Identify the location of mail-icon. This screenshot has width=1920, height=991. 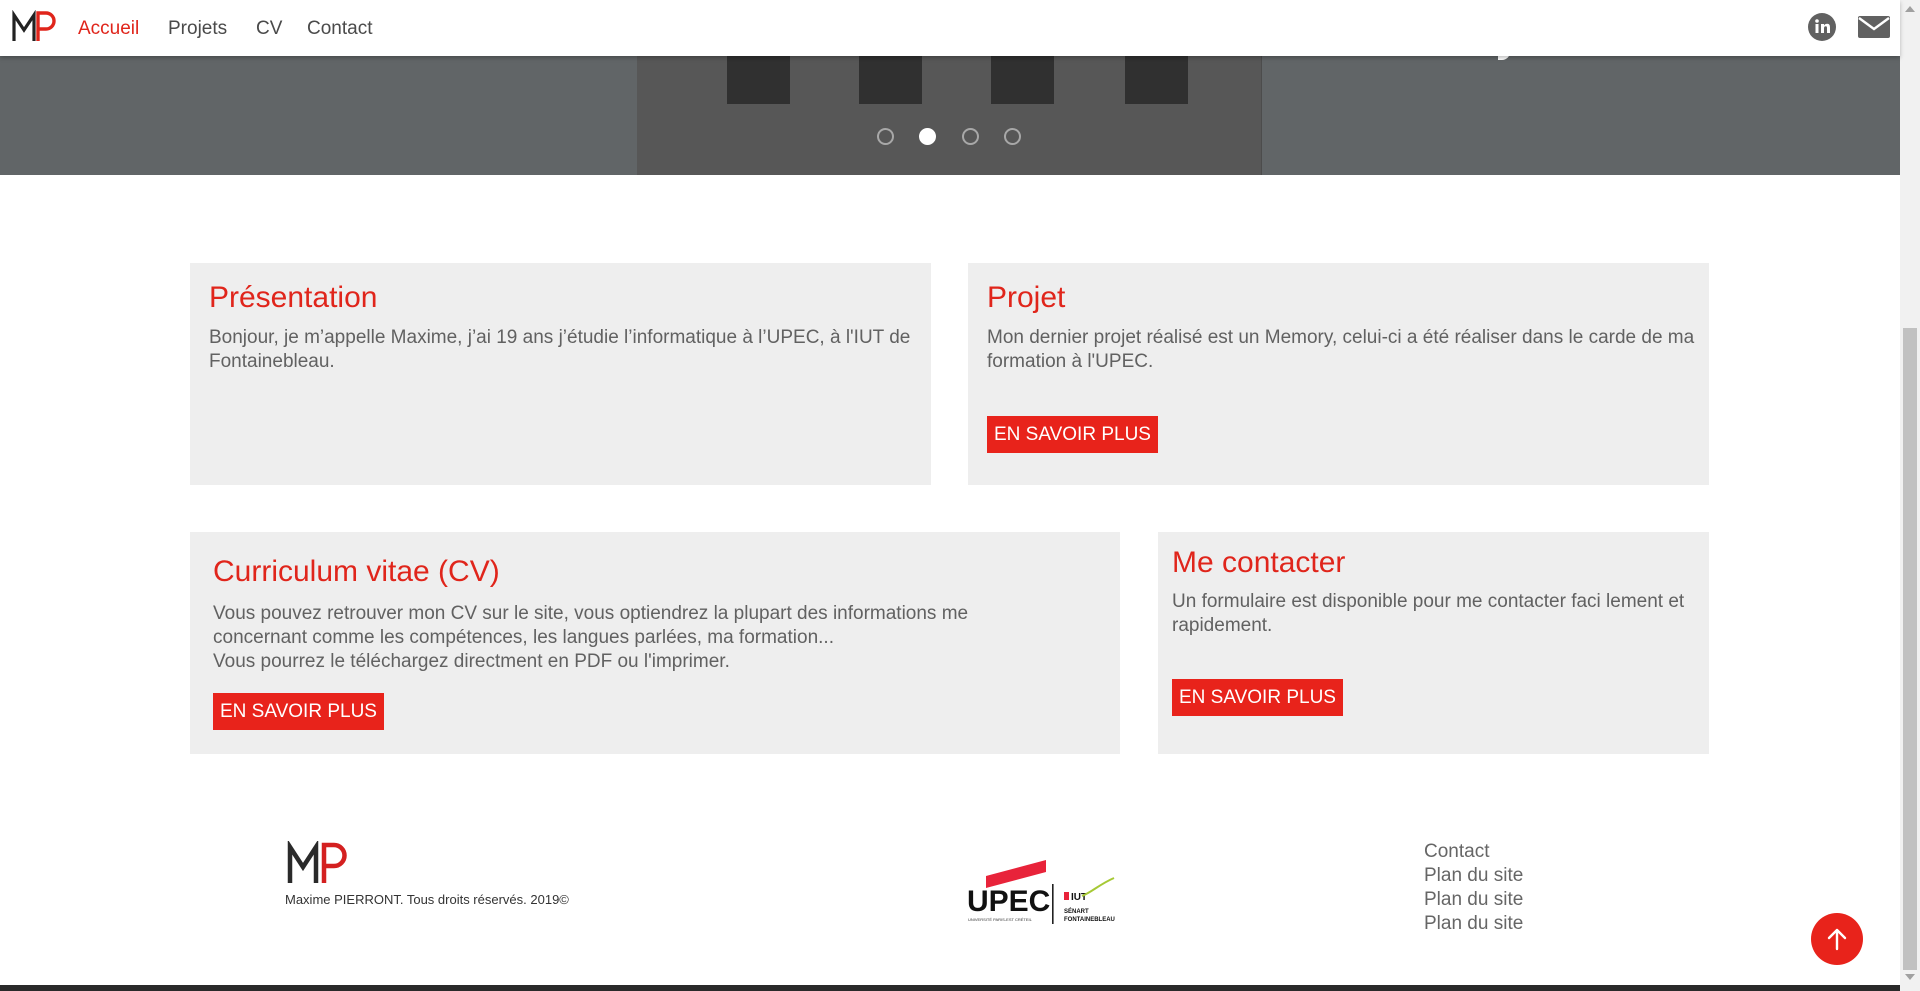
(1874, 27).